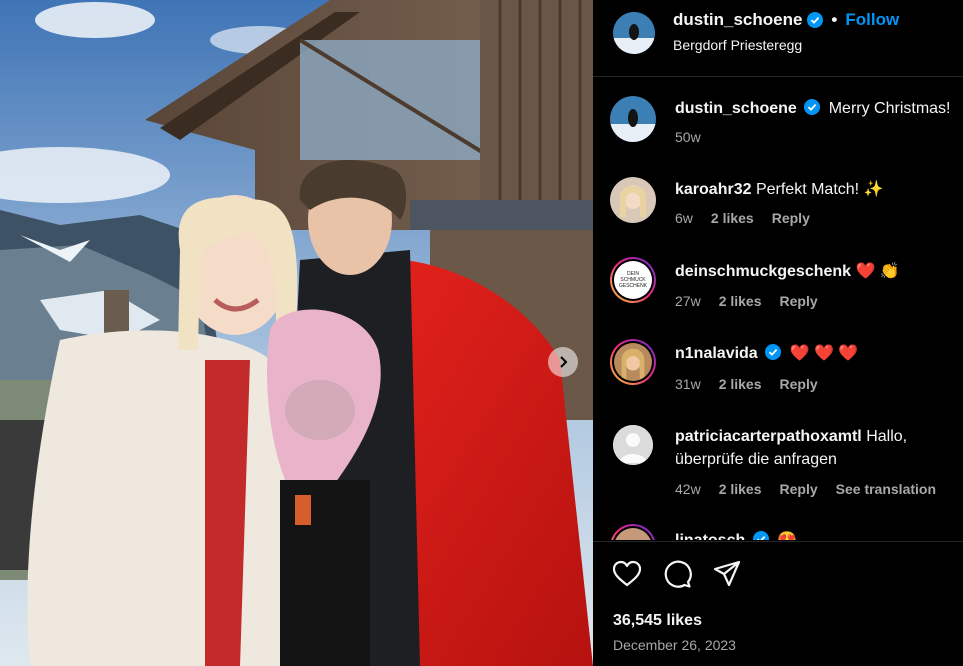  Describe the element at coordinates (763, 271) in the screenshot. I see `comment-username: deinschmuckgeschenk` at that location.